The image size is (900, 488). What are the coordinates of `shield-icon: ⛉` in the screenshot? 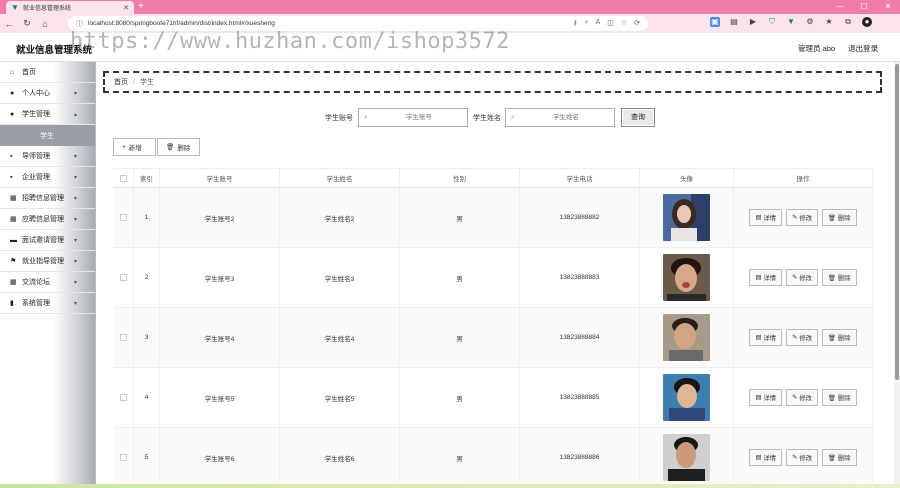 It's located at (772, 22).